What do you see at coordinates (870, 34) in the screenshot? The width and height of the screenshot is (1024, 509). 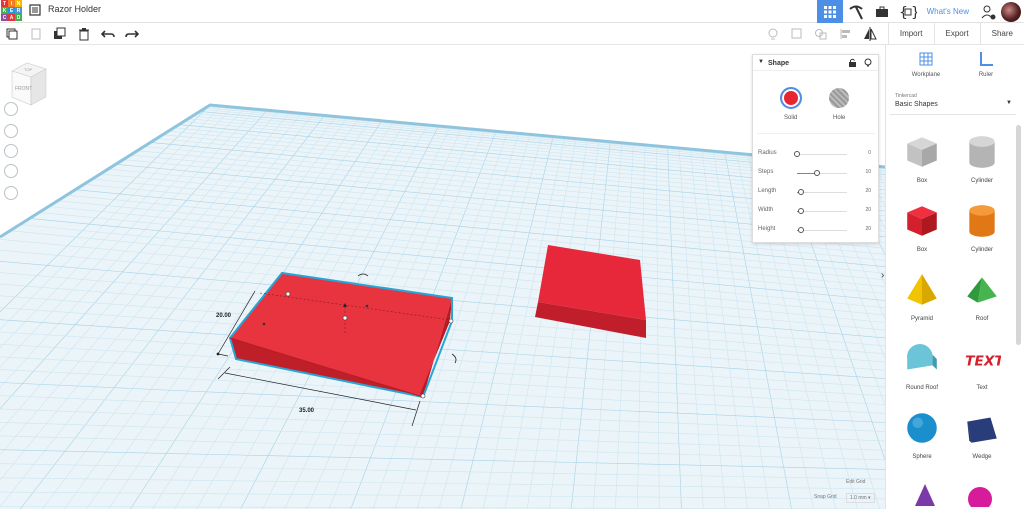 I see `mirror-icon` at bounding box center [870, 34].